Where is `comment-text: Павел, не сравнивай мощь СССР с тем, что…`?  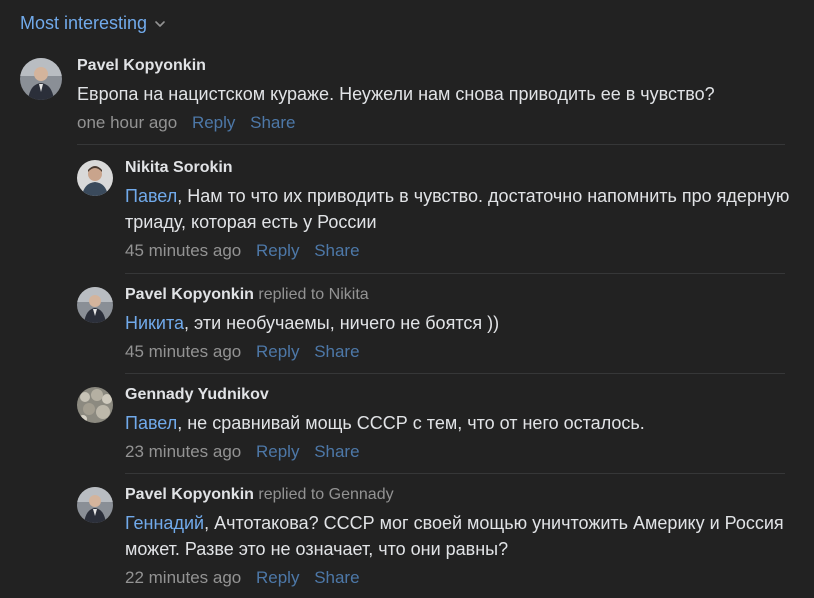 comment-text: Павел, не сравнивай мощь СССР с тем, что… is located at coordinates (461, 423).